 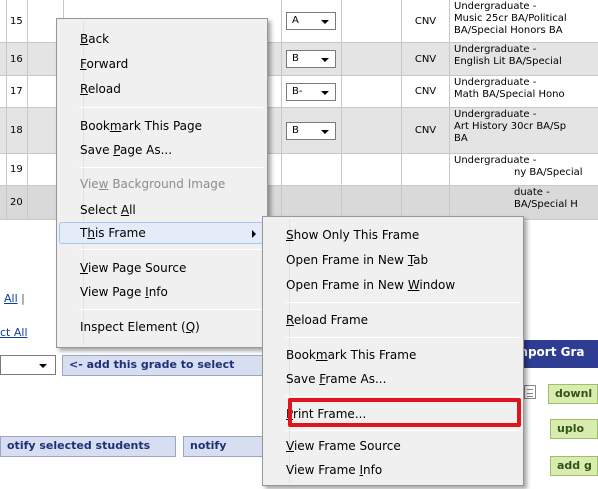 What do you see at coordinates (153, 184) in the screenshot?
I see `menu-item-view-background-image: View Background Image` at bounding box center [153, 184].